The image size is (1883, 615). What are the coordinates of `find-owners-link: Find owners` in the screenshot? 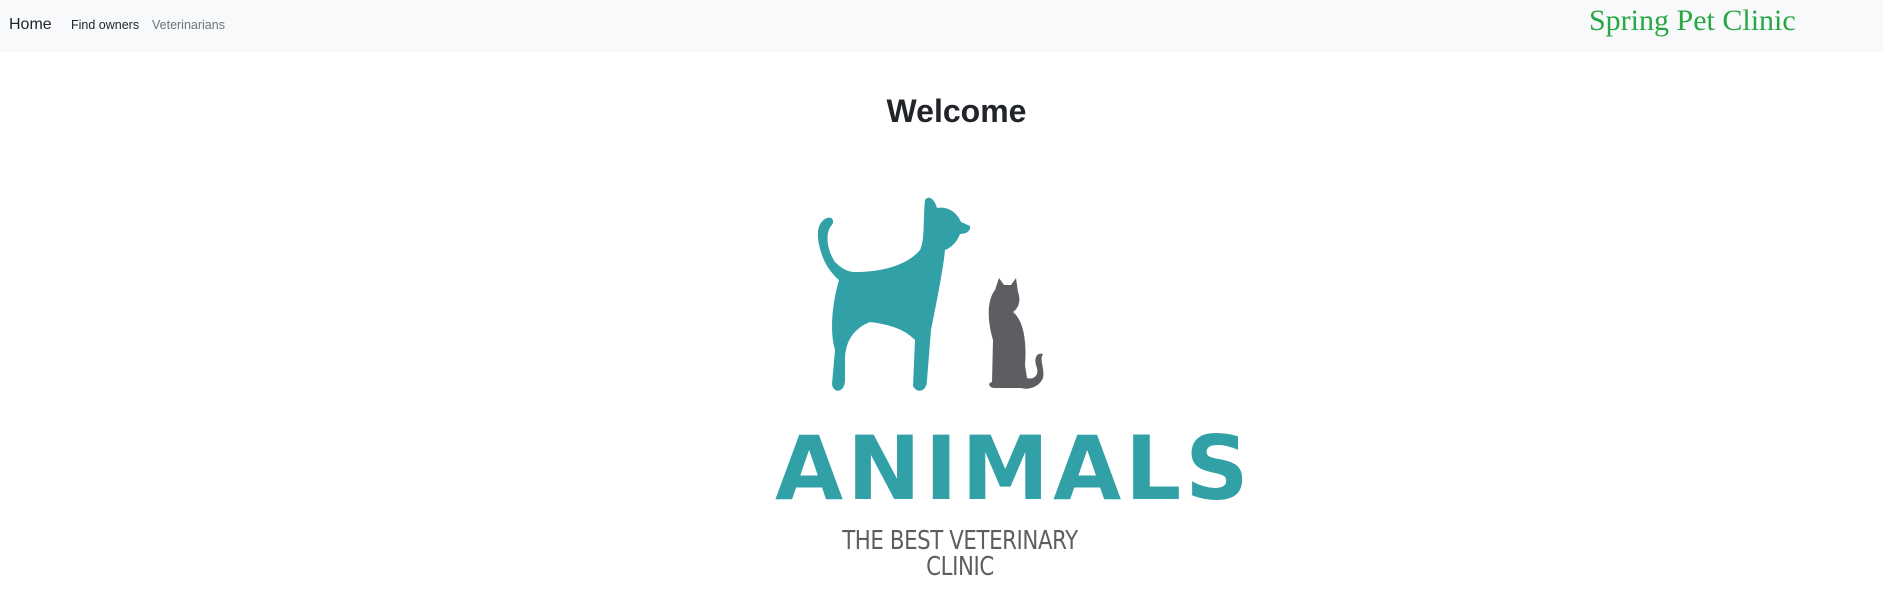 It's located at (105, 25).